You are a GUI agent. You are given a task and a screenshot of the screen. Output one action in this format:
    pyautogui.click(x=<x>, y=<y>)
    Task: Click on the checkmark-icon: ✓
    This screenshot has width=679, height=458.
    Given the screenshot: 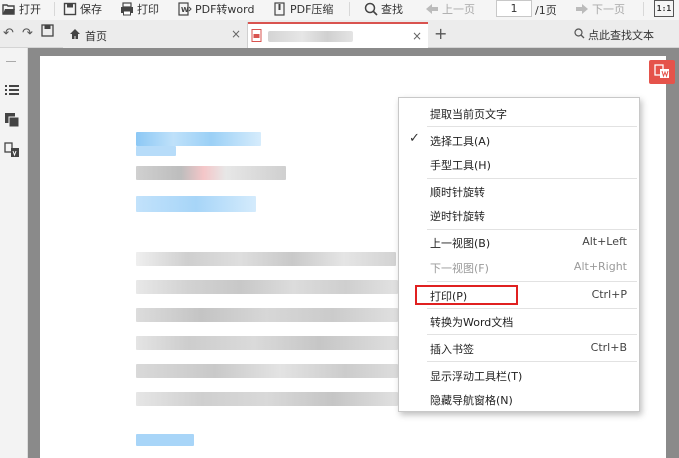 What is the action you would take?
    pyautogui.click(x=414, y=138)
    